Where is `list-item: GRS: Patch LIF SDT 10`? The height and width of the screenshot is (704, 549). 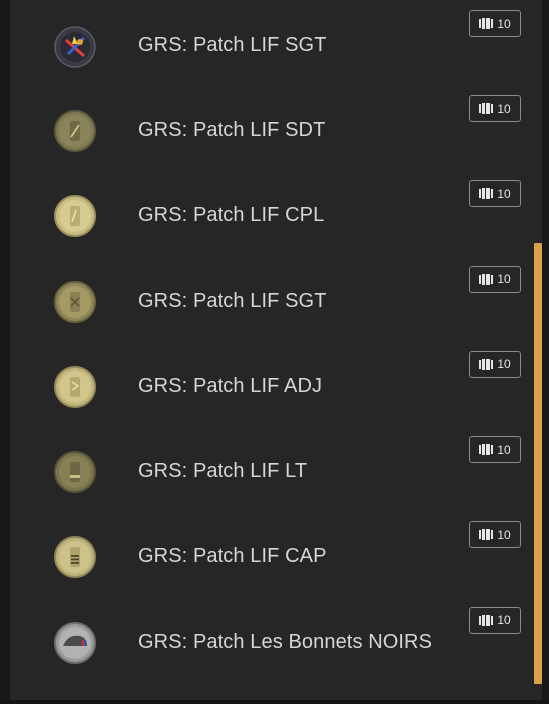 list-item: GRS: Patch LIF SDT 10 is located at coordinates (276, 130).